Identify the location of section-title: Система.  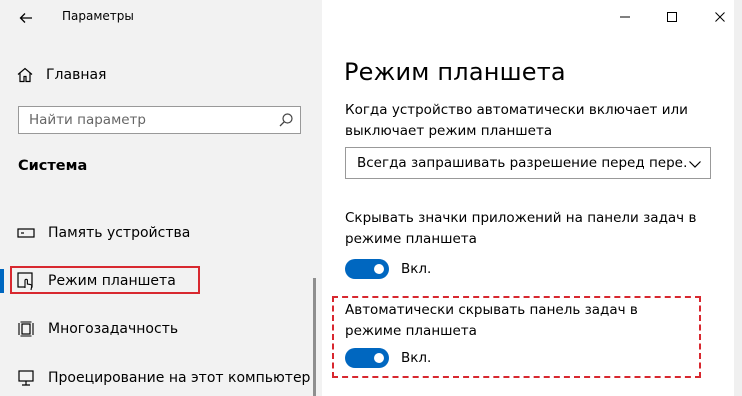
(53, 166).